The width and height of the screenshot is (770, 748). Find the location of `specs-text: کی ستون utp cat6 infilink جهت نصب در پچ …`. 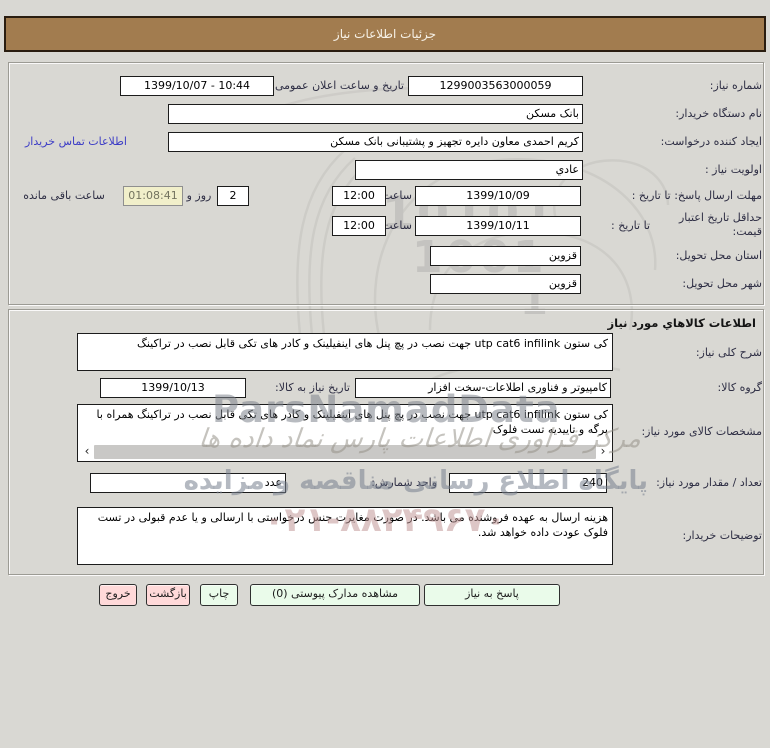

specs-text: کی ستون utp cat6 infilink جهت نصب در پچ … is located at coordinates (352, 422).